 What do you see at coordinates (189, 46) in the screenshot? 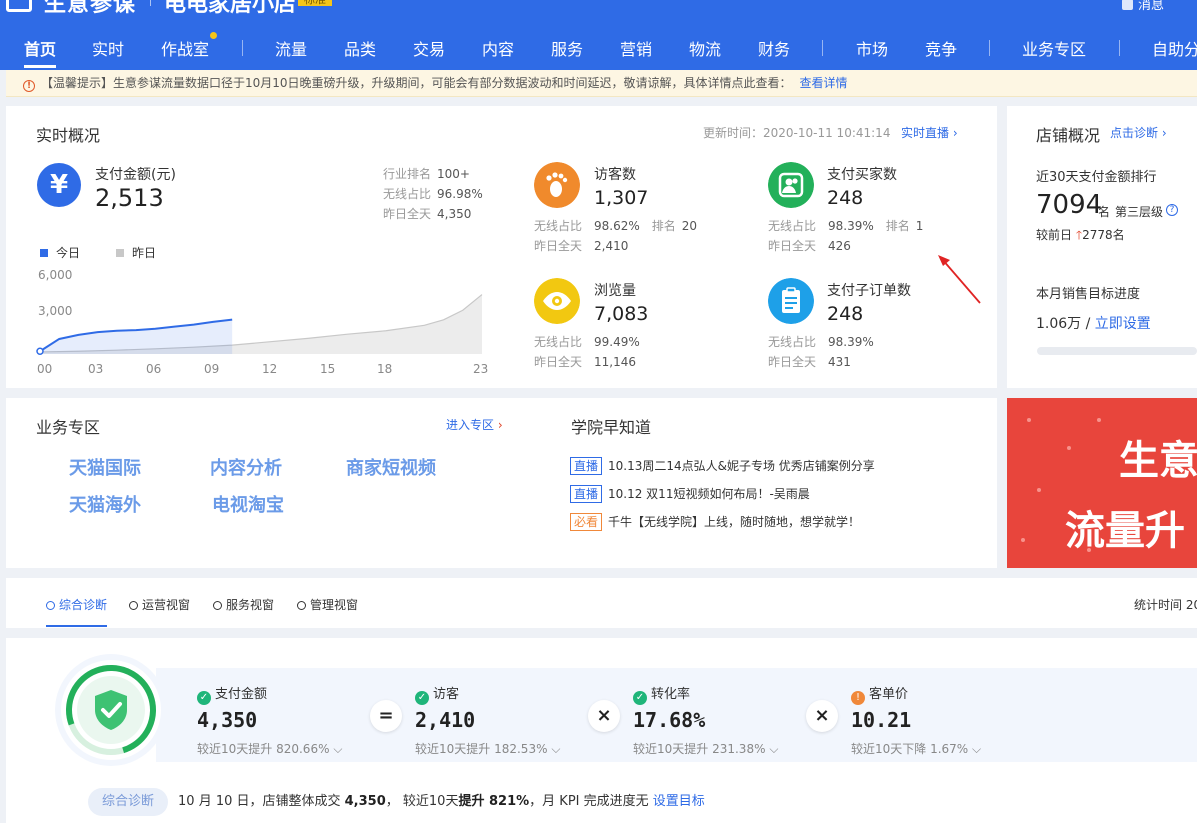
I see `nav-item-war-room: 作战室` at bounding box center [189, 46].